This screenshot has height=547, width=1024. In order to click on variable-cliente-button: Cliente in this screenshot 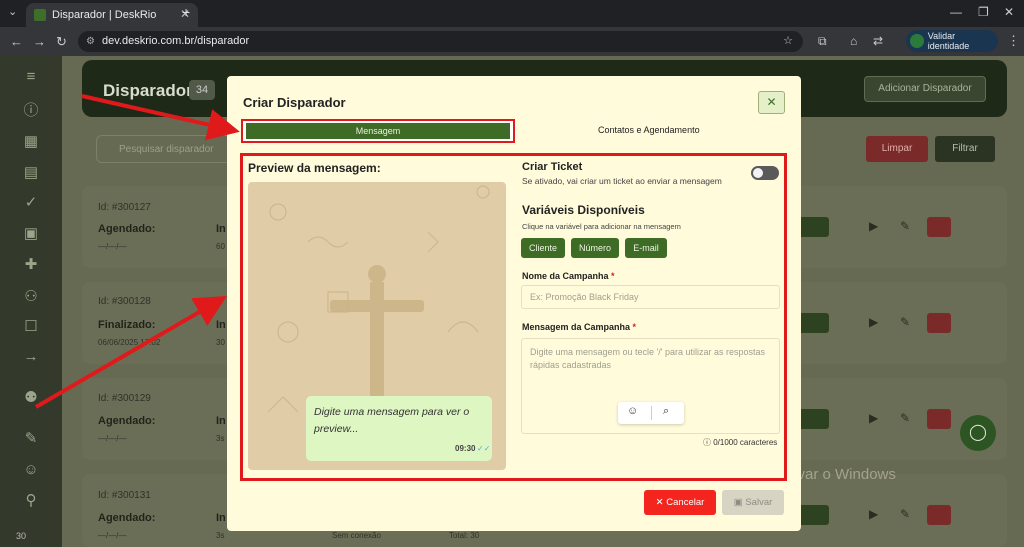, I will do `click(543, 248)`.